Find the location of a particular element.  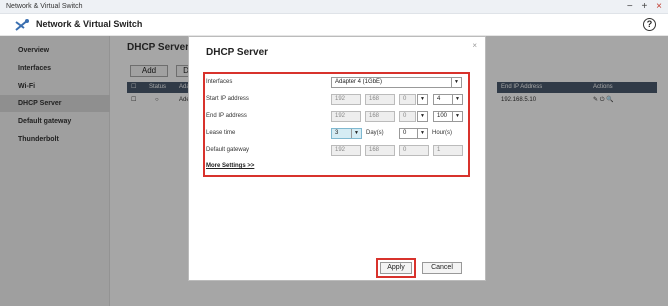

app-name: Network & Virtual Switch is located at coordinates (89, 24).